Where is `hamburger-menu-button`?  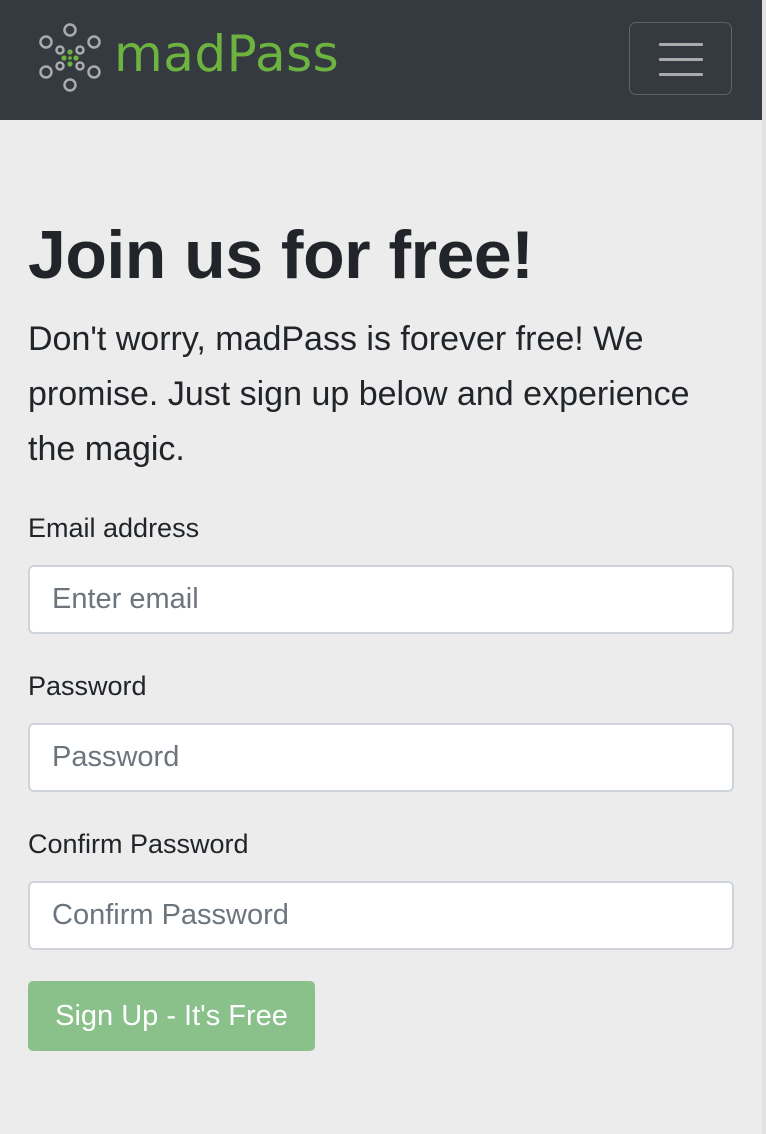
hamburger-menu-button is located at coordinates (680, 58).